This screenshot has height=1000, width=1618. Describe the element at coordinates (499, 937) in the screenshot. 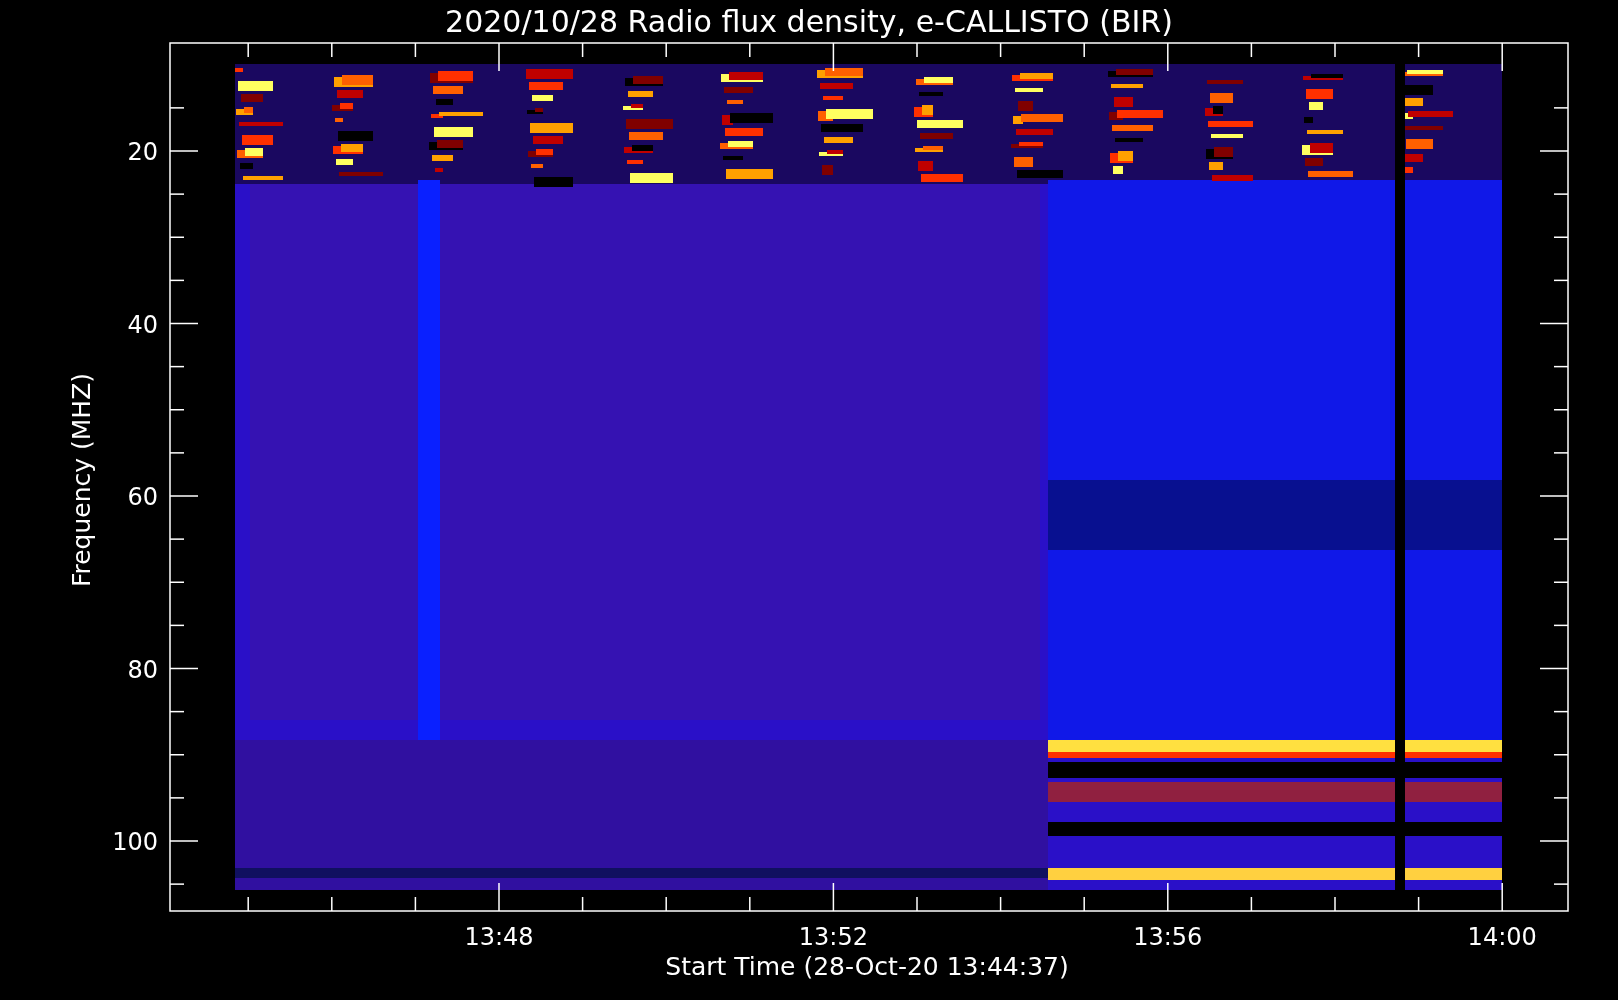

I see `x-tick-label: 13:48` at that location.